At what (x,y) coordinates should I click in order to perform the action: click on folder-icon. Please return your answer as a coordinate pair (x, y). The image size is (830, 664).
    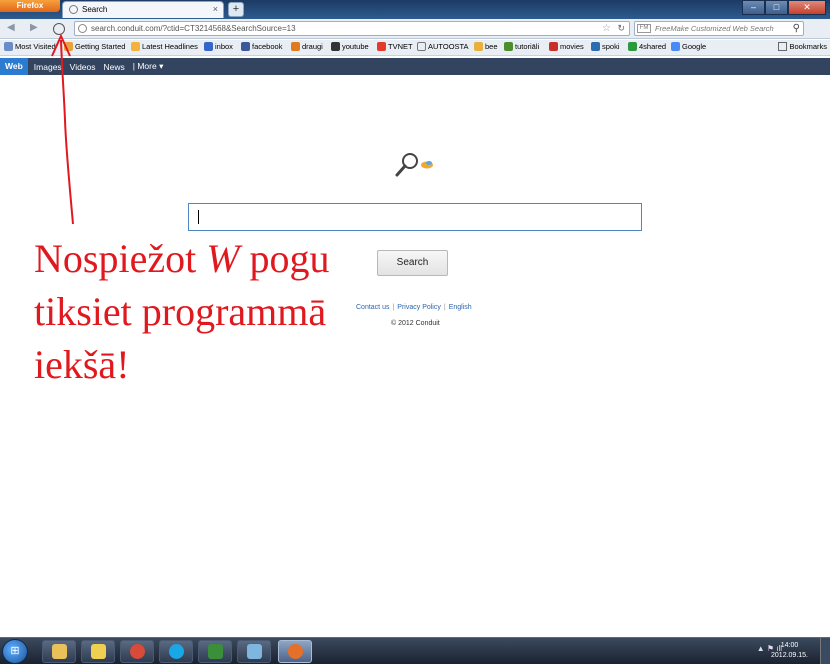
    Looking at the image, I should click on (59, 651).